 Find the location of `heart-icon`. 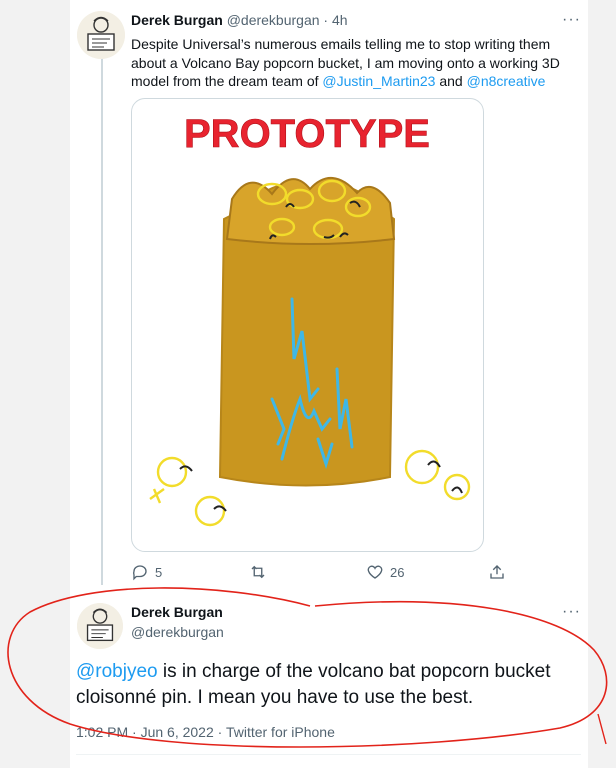

heart-icon is located at coordinates (375, 572).